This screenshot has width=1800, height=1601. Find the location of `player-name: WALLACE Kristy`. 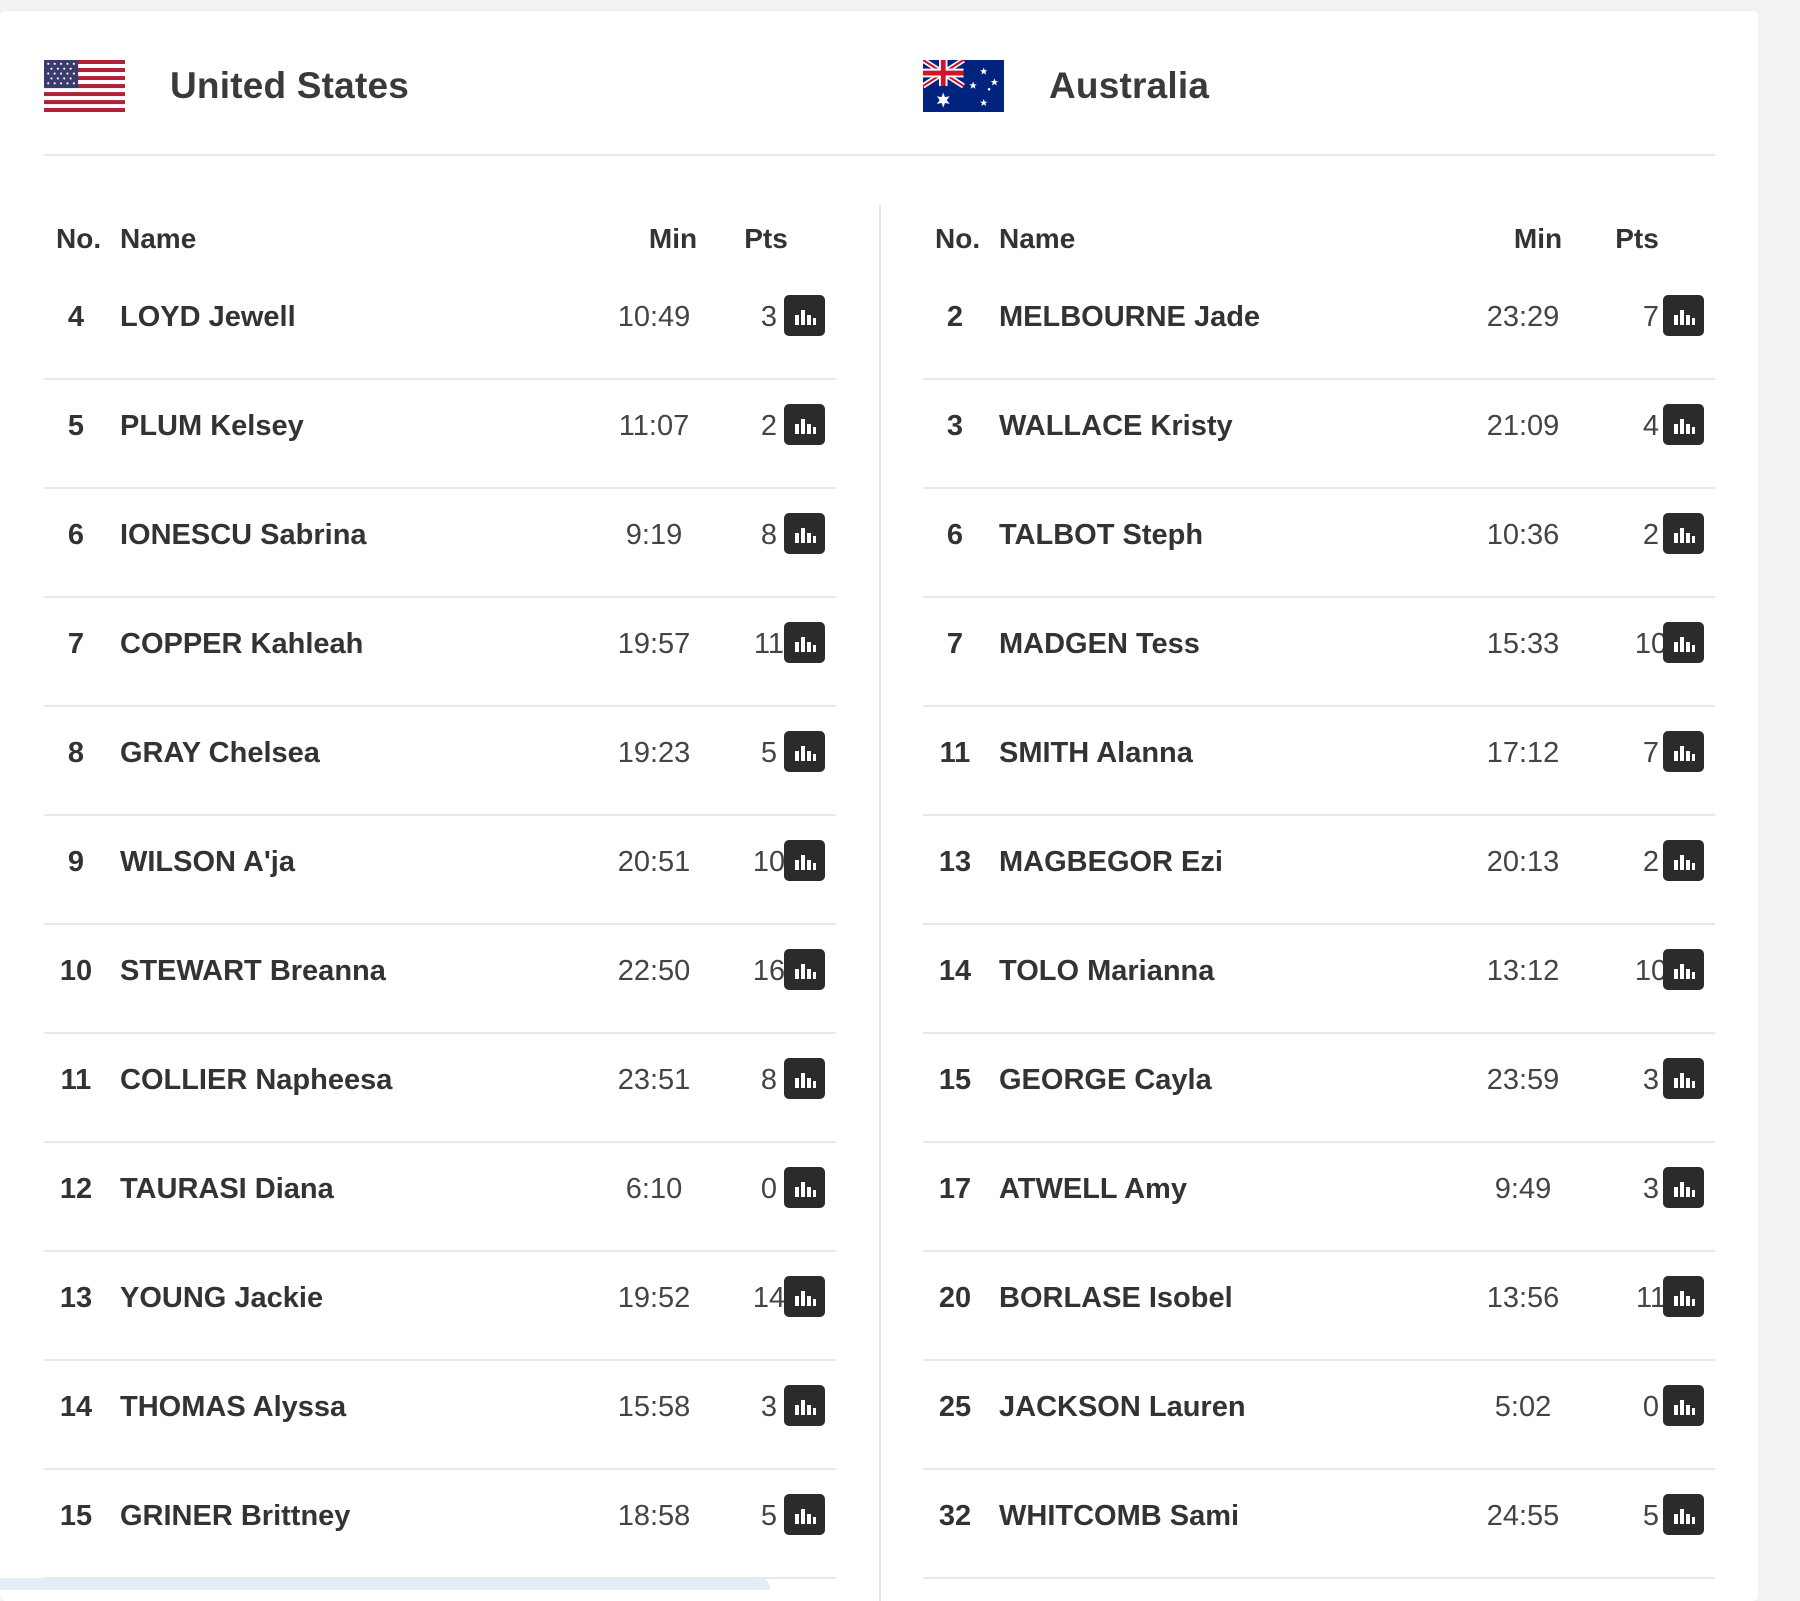

player-name: WALLACE Kristy is located at coordinates (1116, 426).